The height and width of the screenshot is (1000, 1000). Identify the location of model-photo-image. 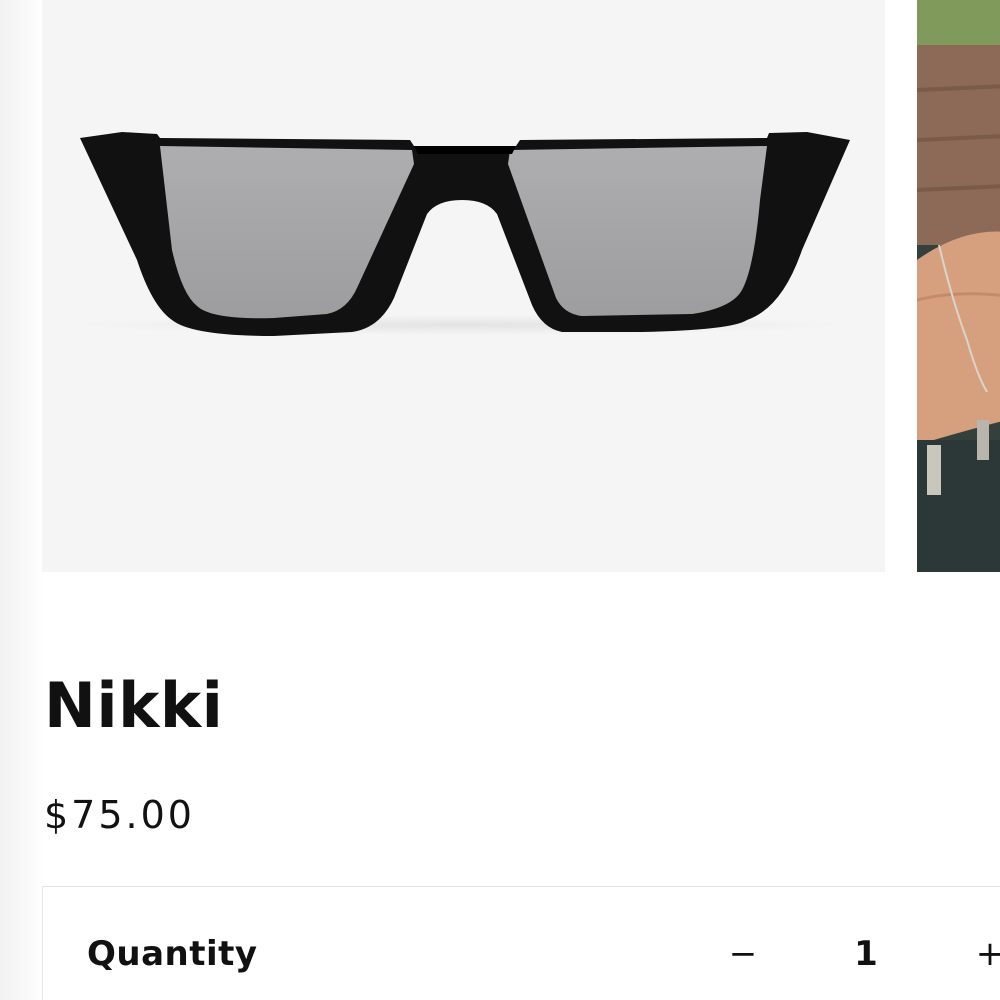
(958, 286).